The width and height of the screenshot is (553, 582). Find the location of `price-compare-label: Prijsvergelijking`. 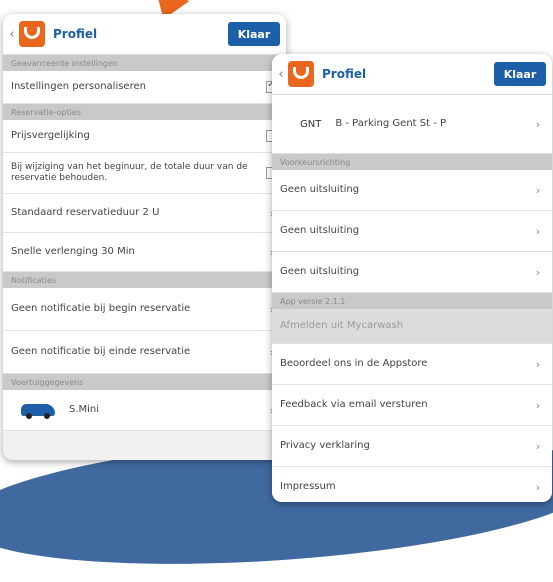

price-compare-label: Prijsvergelijking is located at coordinates (50, 135).